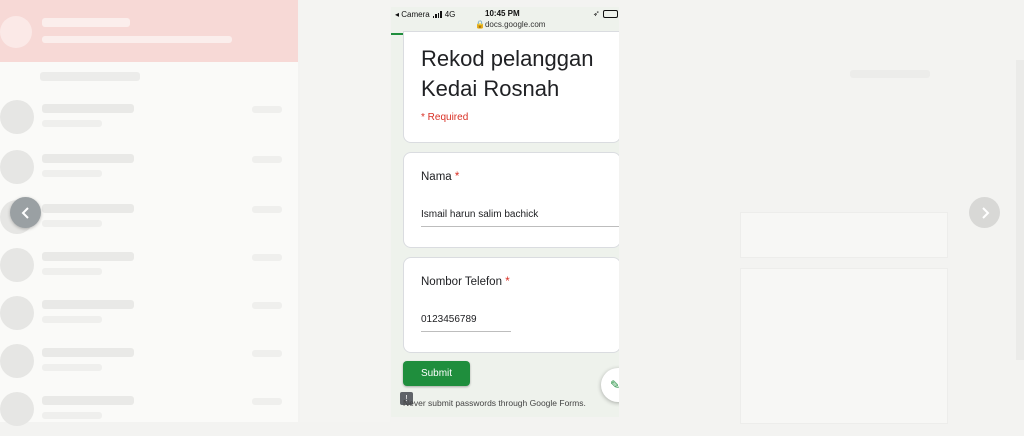 This screenshot has width=1024, height=436. I want to click on carrier-label: ◂ Camera, so click(412, 14).